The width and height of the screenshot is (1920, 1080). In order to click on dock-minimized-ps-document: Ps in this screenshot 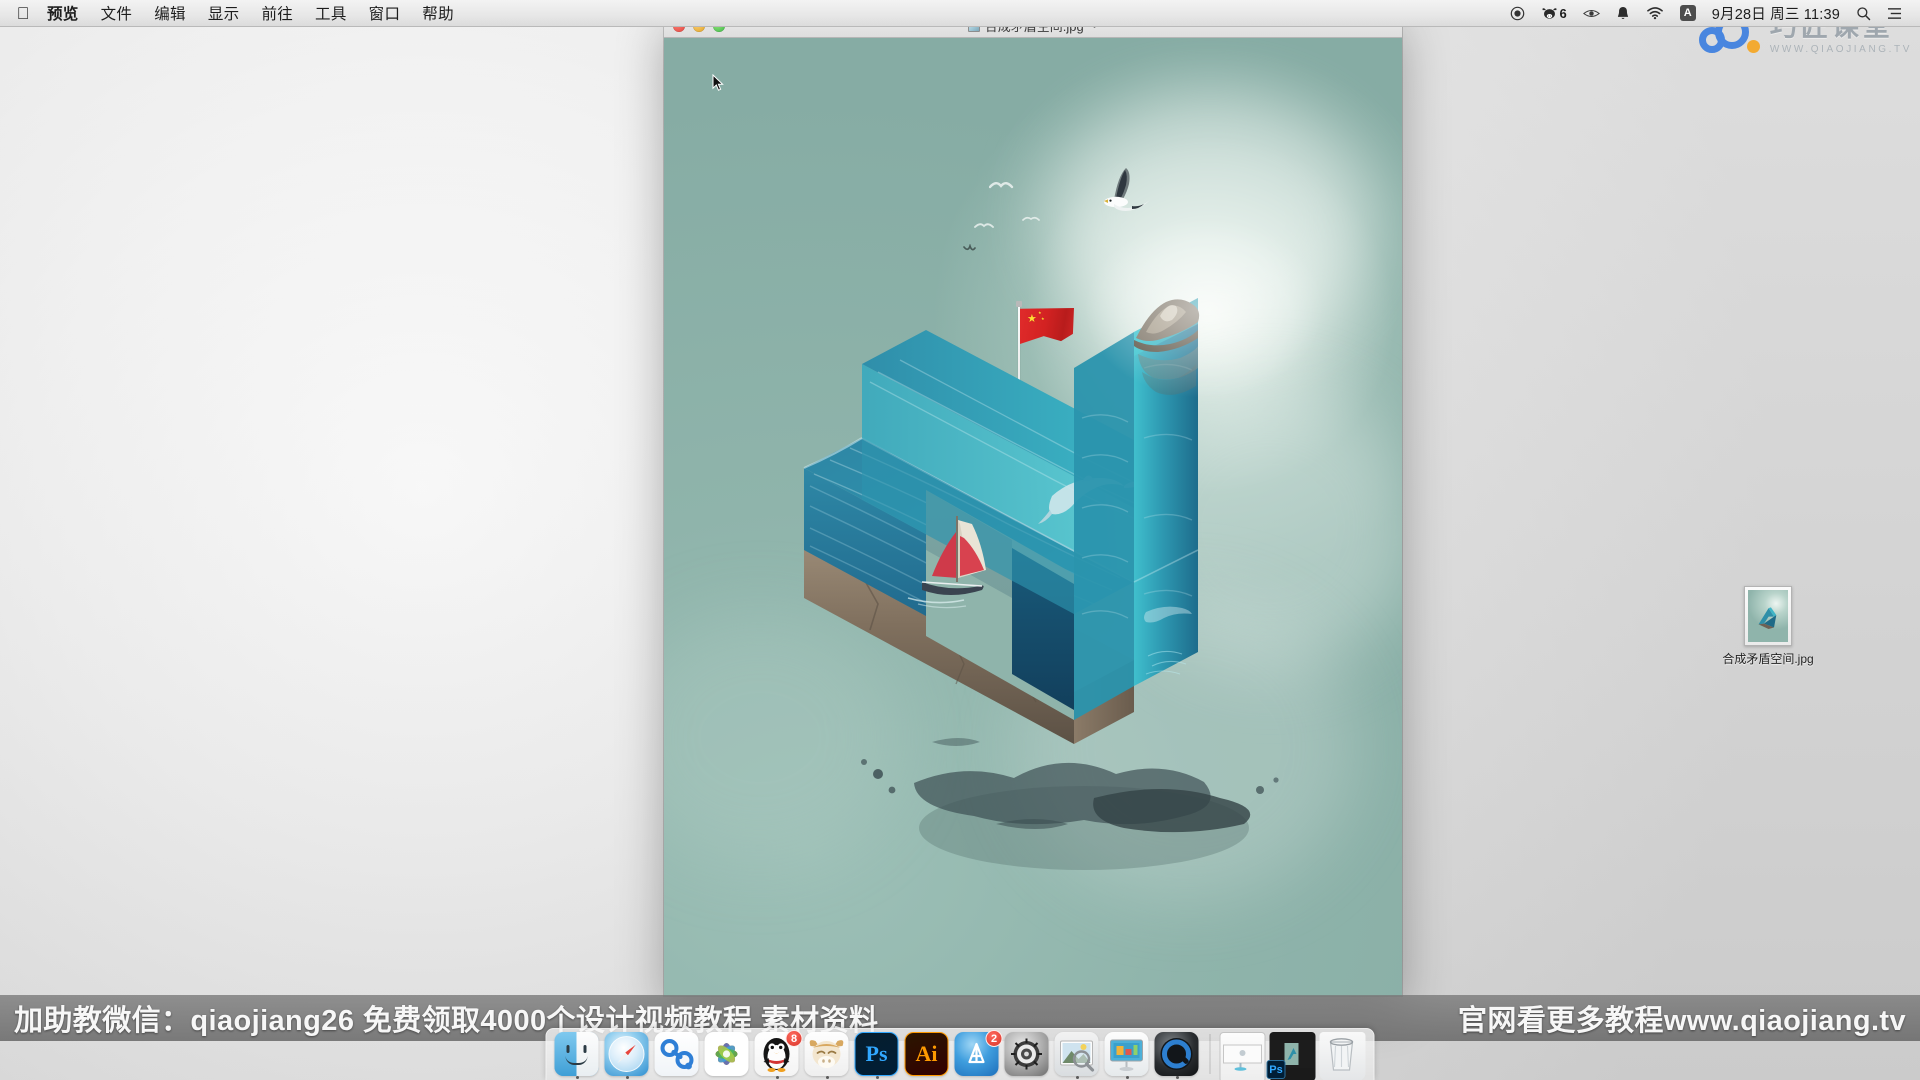, I will do `click(1291, 1056)`.